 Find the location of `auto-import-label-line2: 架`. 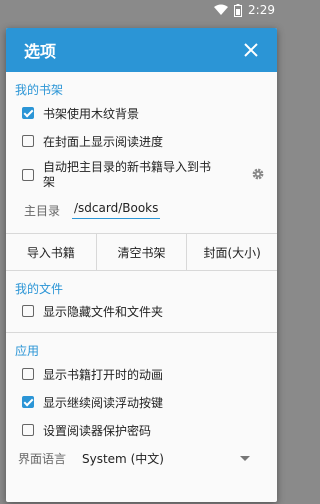

auto-import-label-line2: 架 is located at coordinates (49, 182).